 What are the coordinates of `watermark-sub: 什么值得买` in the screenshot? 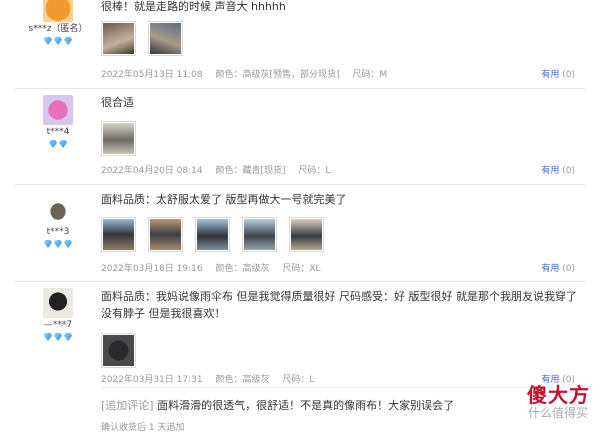 It's located at (557, 413).